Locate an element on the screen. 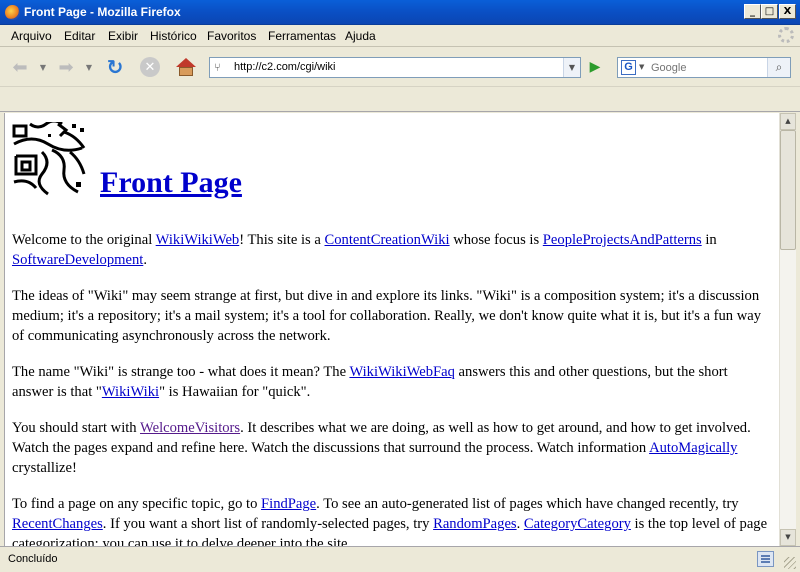 The image size is (800, 572). wiki-link: PeopleProjectsAndPatterns is located at coordinates (622, 240).